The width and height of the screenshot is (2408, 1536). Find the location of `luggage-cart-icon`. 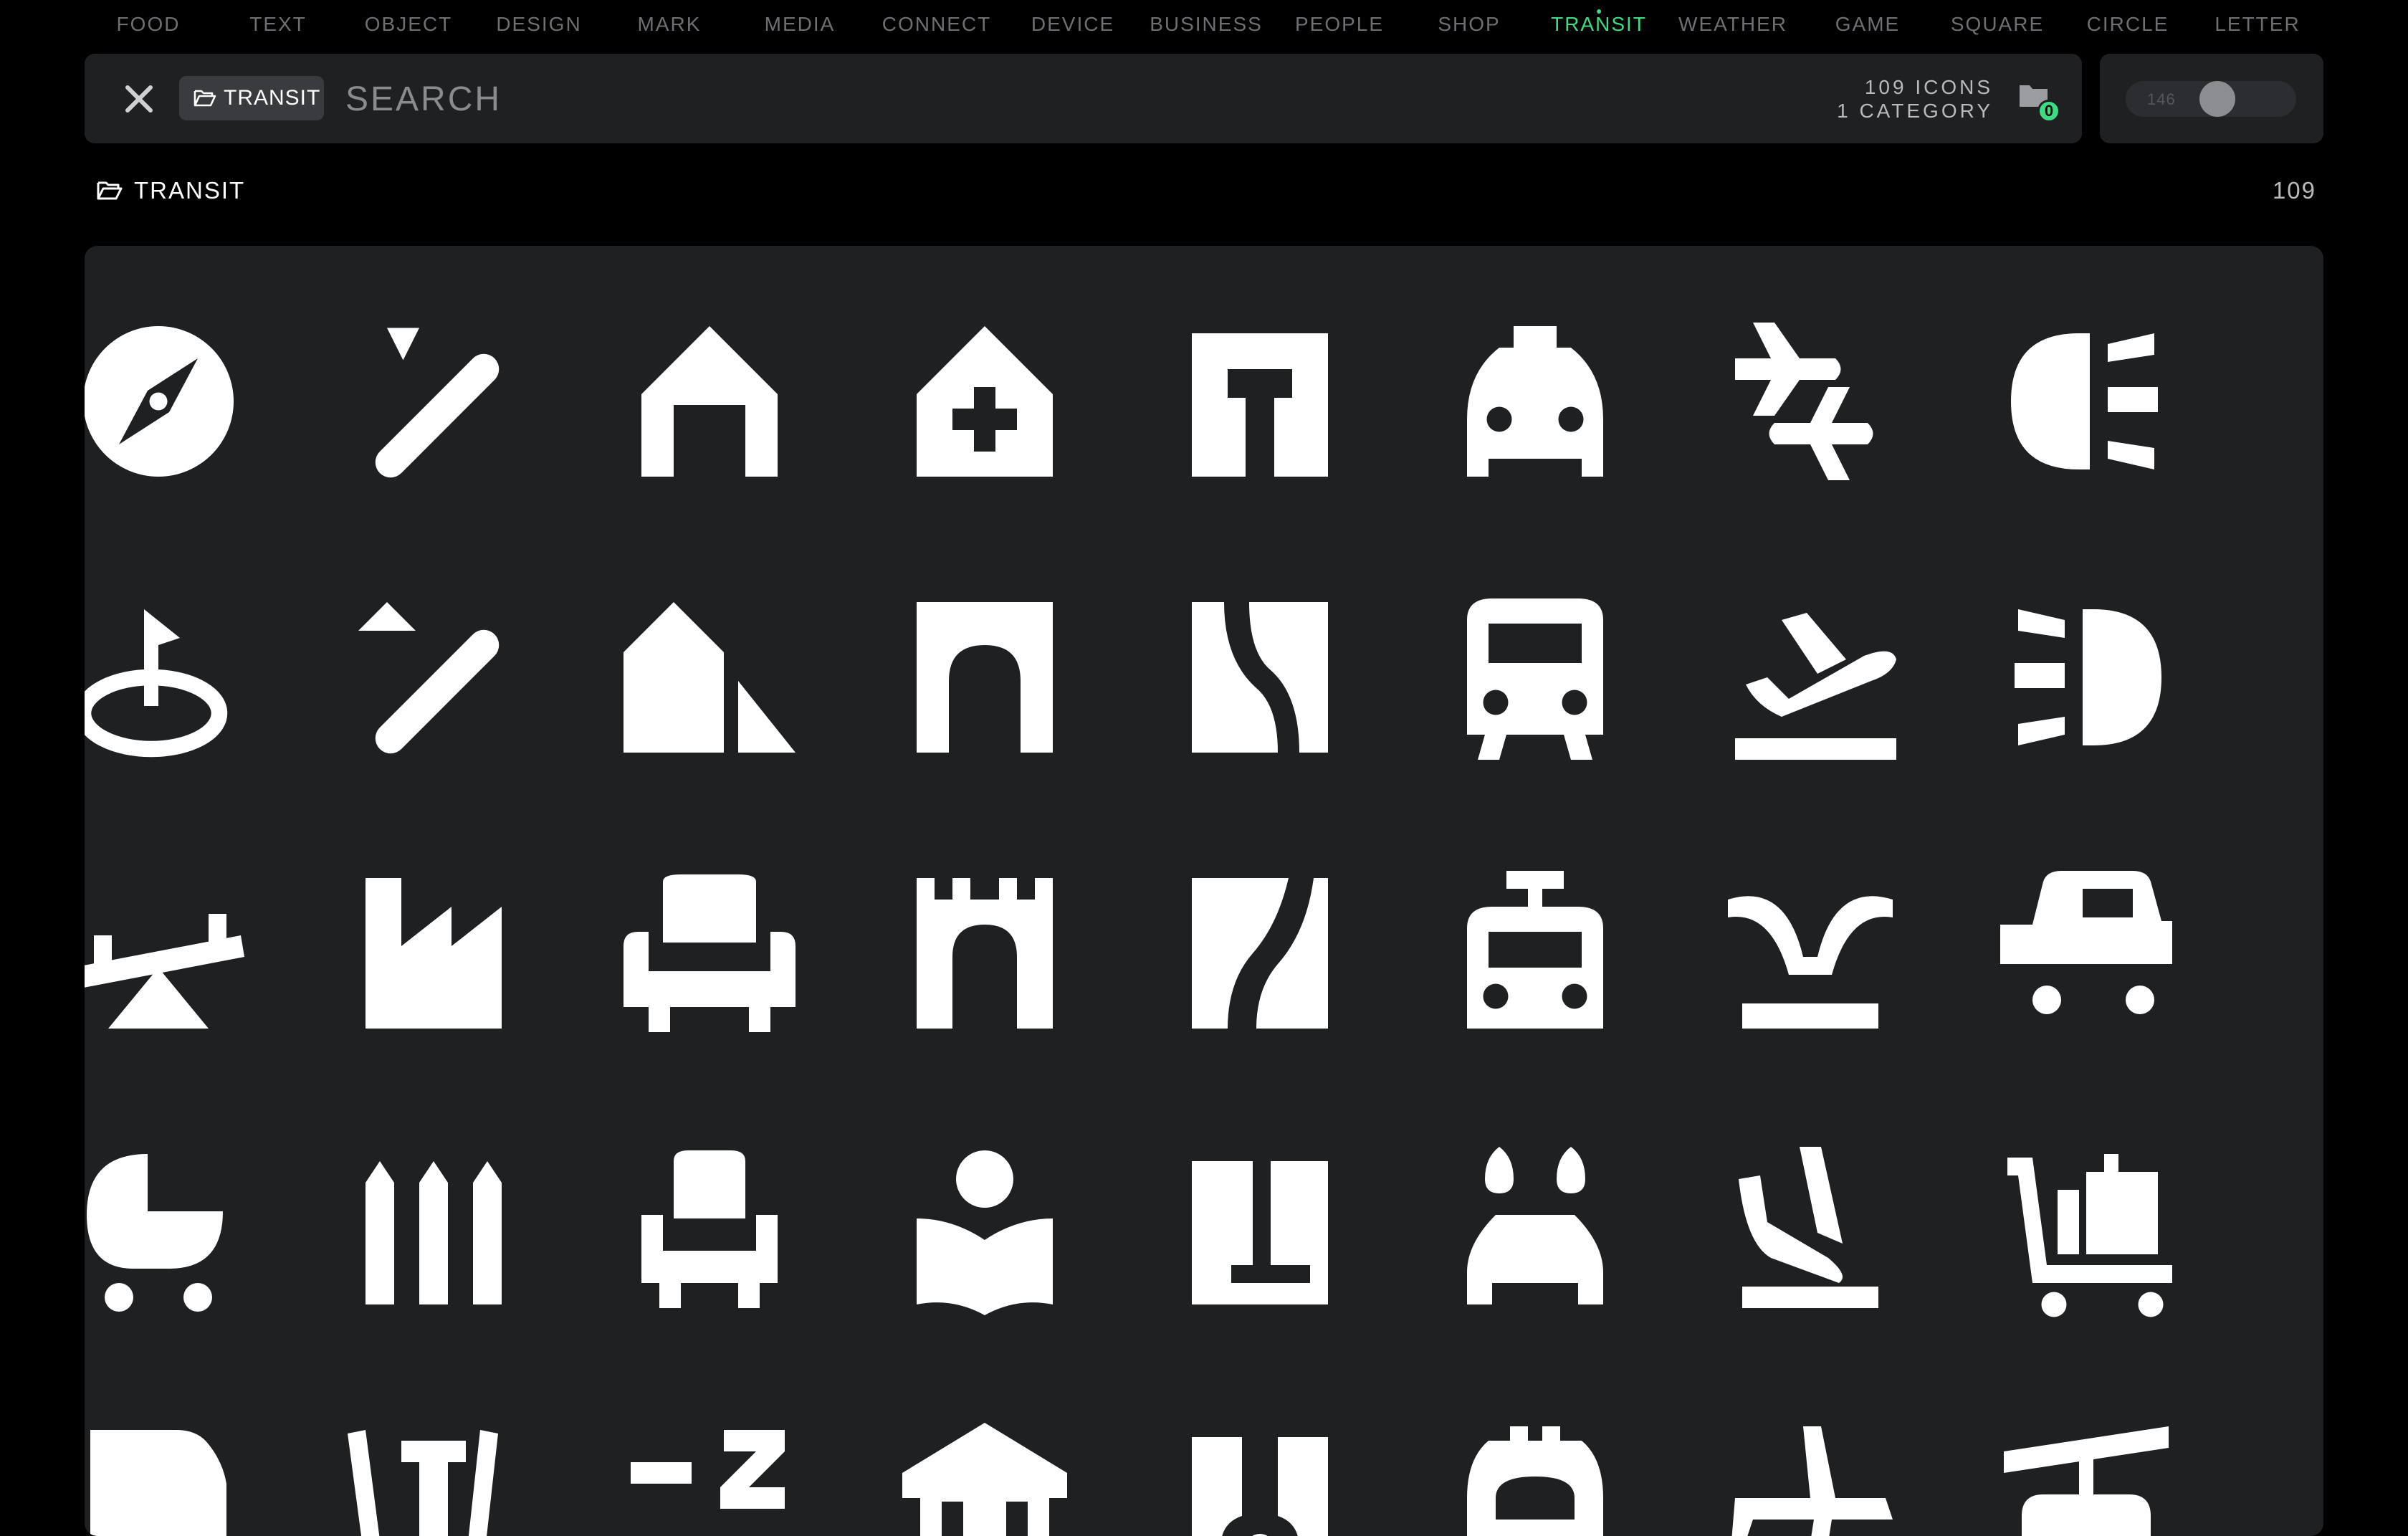

luggage-cart-icon is located at coordinates (2089, 1235).